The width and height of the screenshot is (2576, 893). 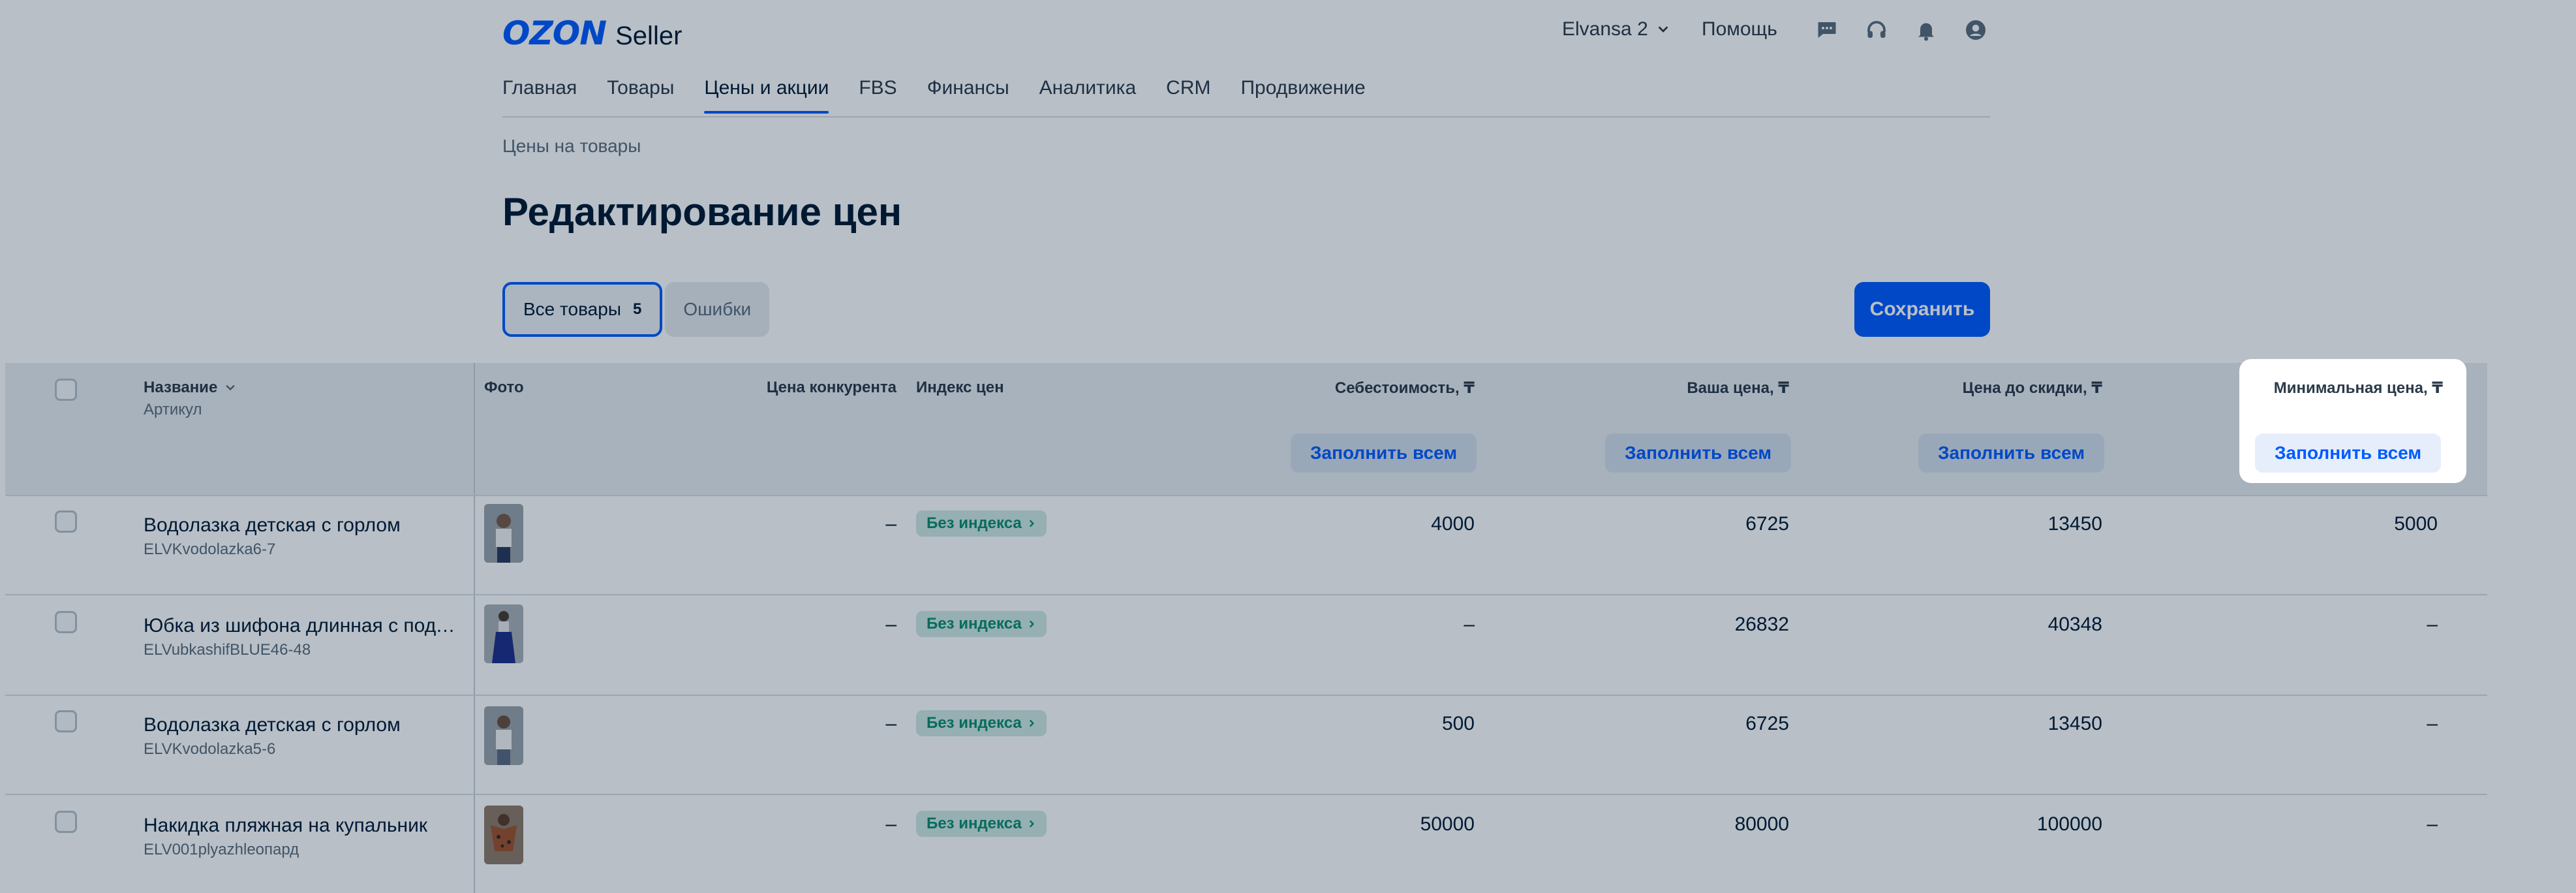 I want to click on help-link: Помощь, so click(x=1740, y=29).